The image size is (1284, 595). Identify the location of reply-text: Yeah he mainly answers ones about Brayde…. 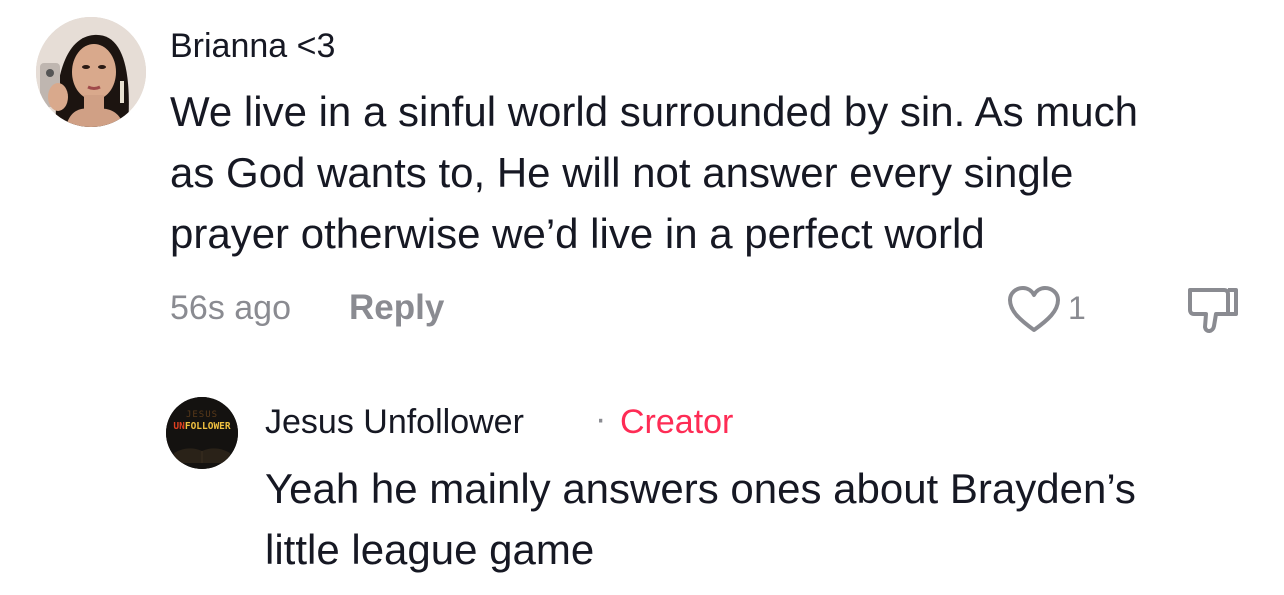
(700, 519).